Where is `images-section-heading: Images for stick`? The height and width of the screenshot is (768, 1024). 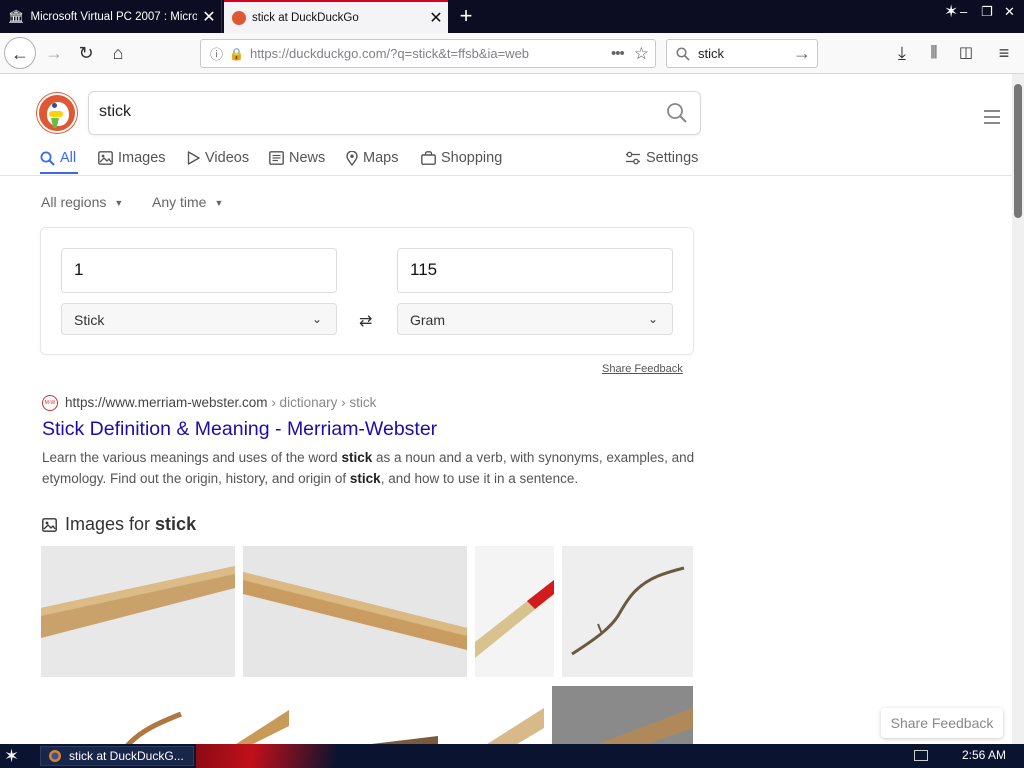
images-section-heading: Images for stick is located at coordinates (119, 524).